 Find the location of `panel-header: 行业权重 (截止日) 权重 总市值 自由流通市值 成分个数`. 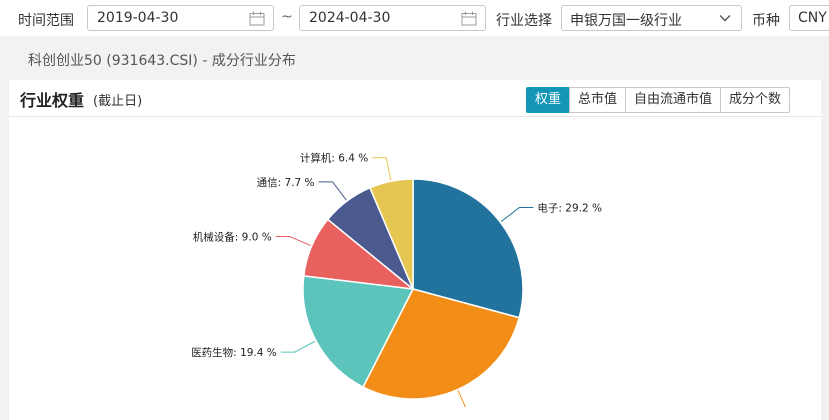

panel-header: 行业权重 (截止日) 权重 总市值 自由流通市值 成分个数 is located at coordinates (415, 98).